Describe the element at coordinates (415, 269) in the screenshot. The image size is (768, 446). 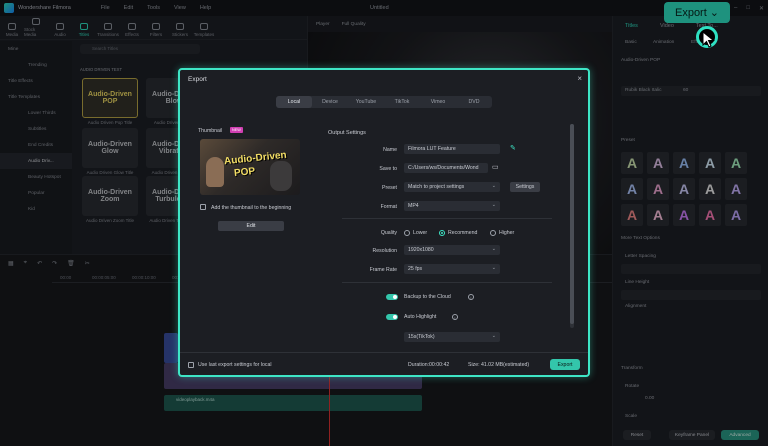
I see `frame-rate-value: 25 fps` at that location.